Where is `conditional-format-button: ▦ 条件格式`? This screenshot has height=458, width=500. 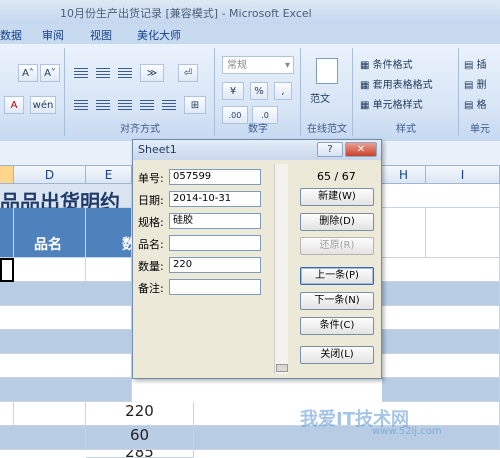
conditional-format-button: ▦ 条件格式 is located at coordinates (386, 63).